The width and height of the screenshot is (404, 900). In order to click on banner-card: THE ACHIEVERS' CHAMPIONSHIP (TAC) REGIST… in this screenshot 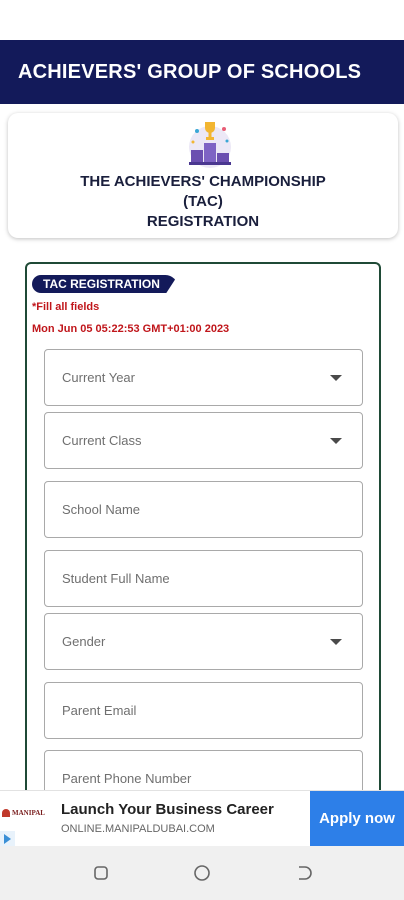, I will do `click(203, 175)`.